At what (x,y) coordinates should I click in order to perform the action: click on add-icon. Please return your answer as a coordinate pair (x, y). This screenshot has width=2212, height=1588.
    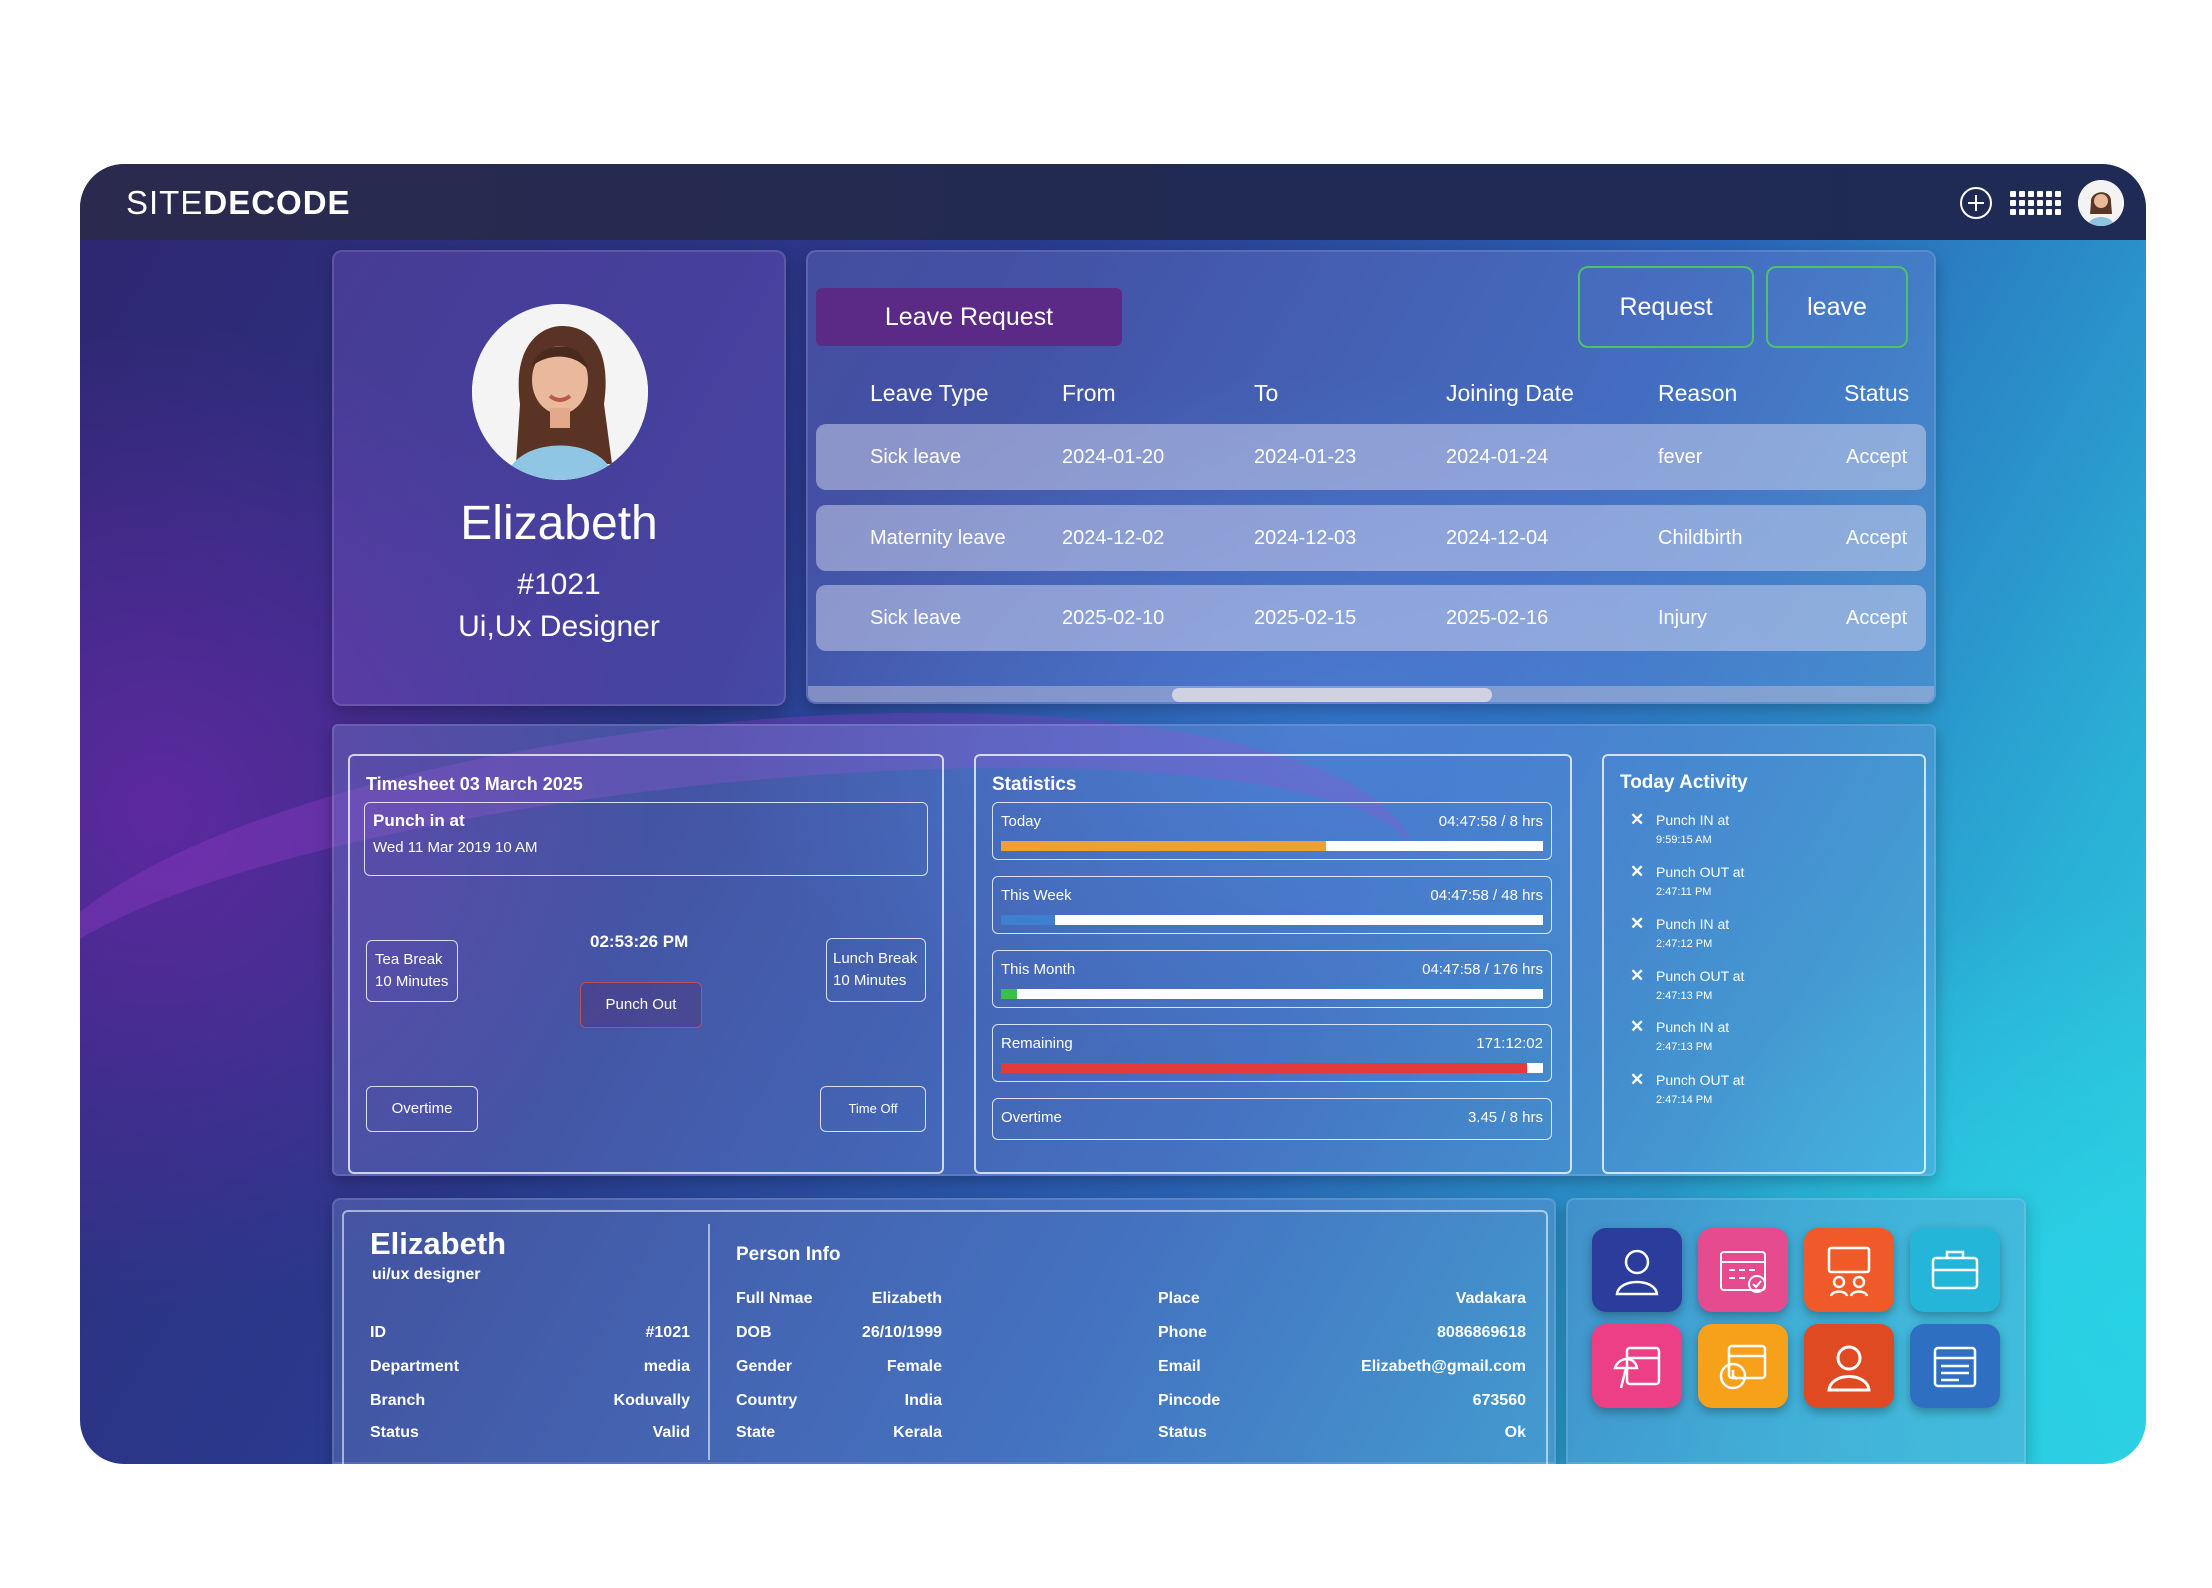
    Looking at the image, I should click on (1976, 203).